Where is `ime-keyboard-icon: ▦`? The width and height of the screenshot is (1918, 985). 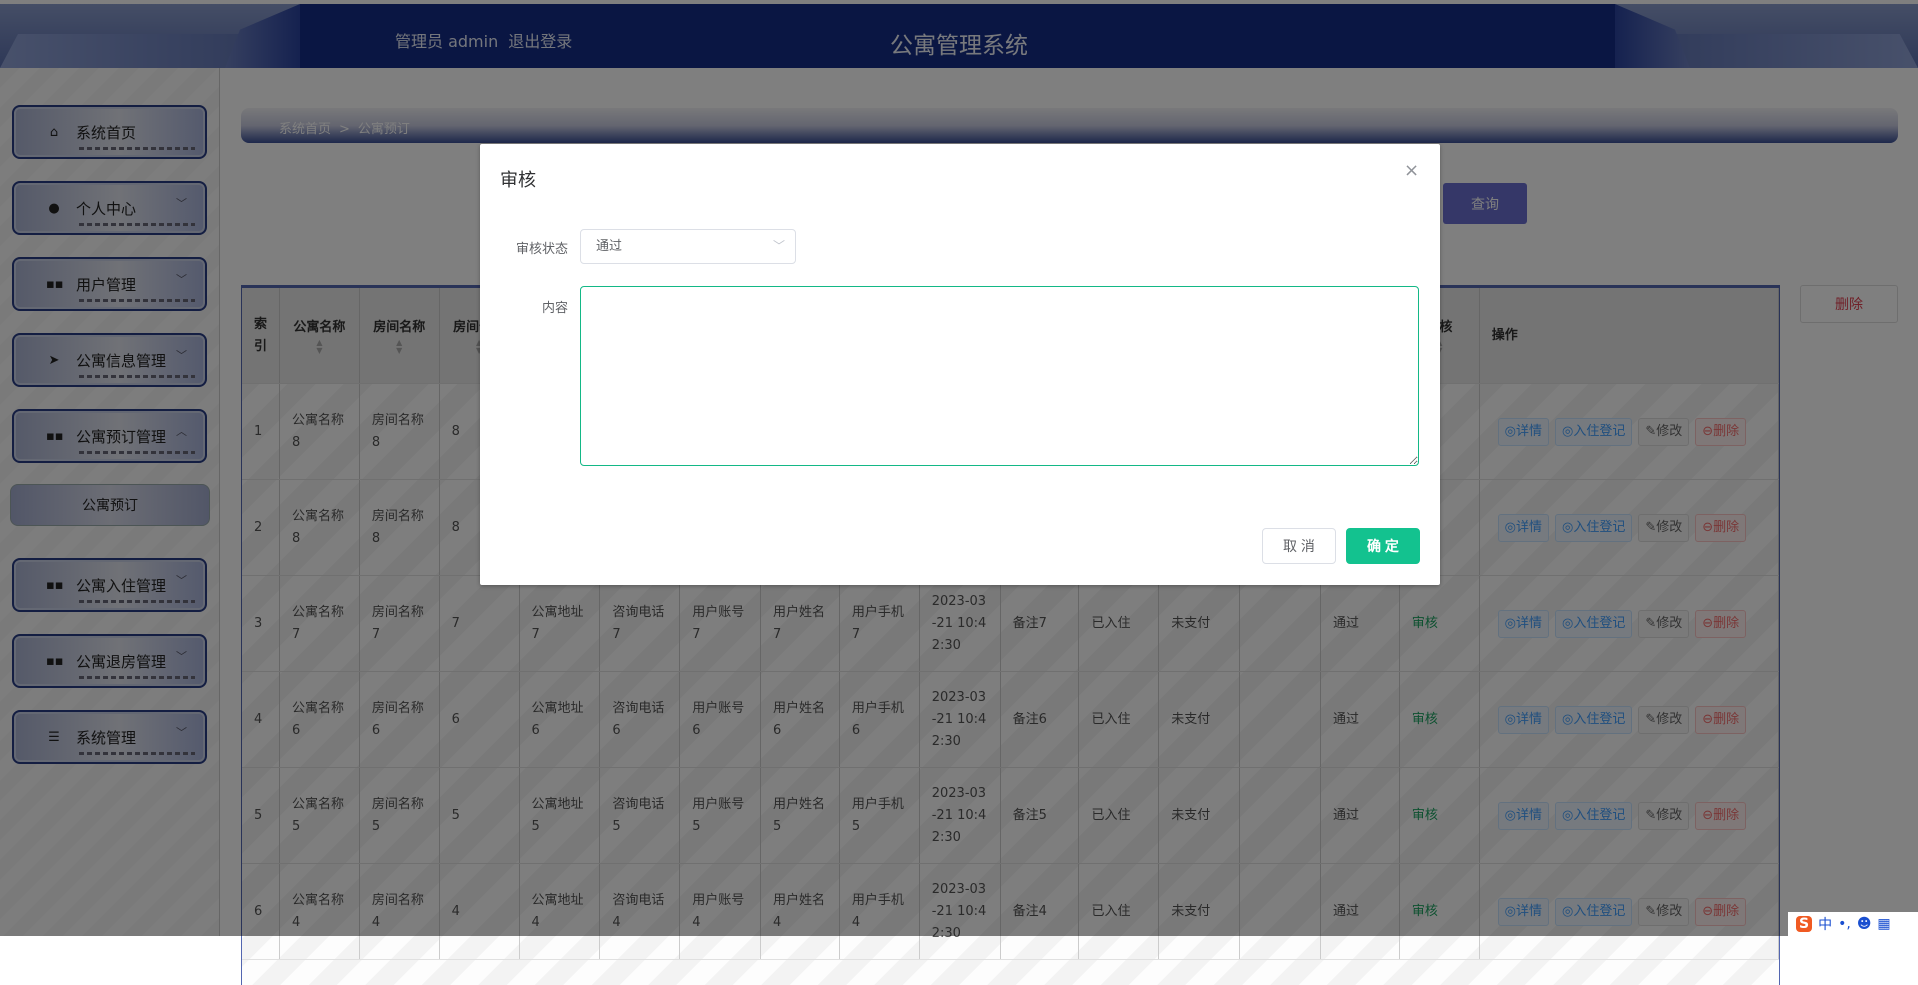 ime-keyboard-icon: ▦ is located at coordinates (1883, 924).